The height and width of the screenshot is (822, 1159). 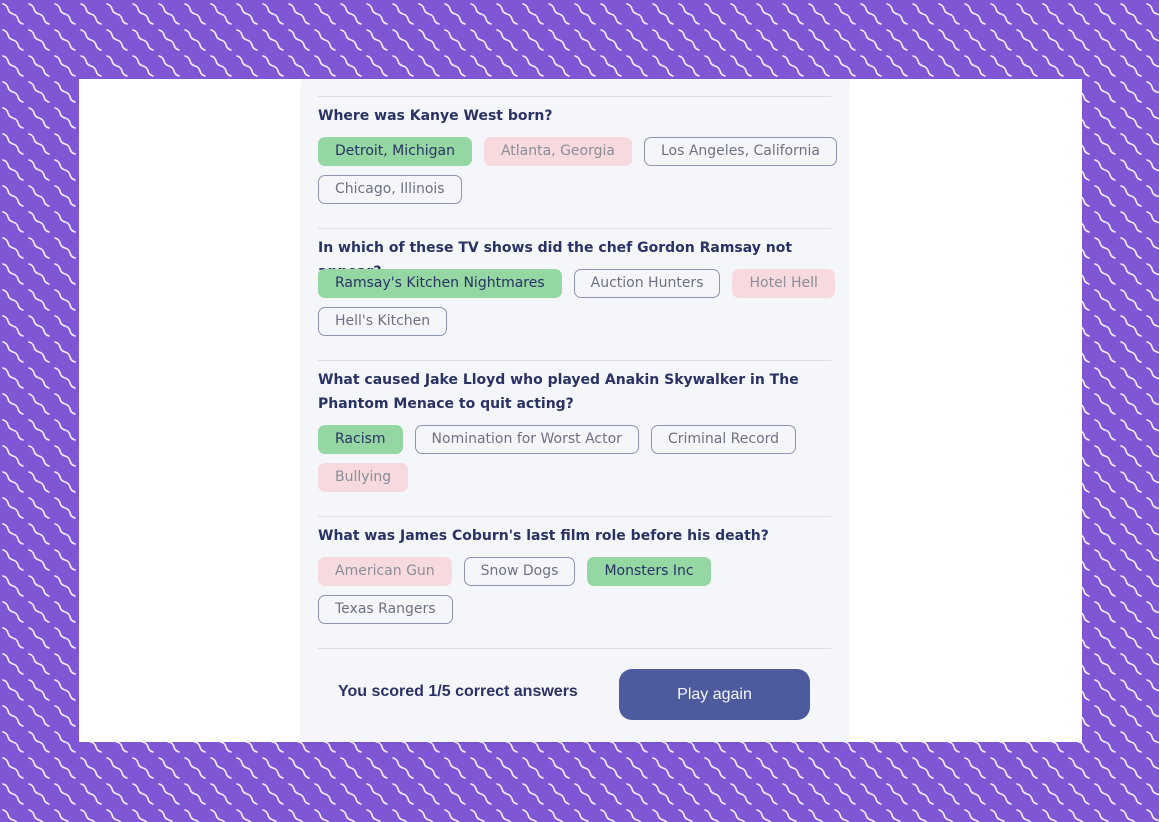 I want to click on answer-option: Racism, so click(x=360, y=439).